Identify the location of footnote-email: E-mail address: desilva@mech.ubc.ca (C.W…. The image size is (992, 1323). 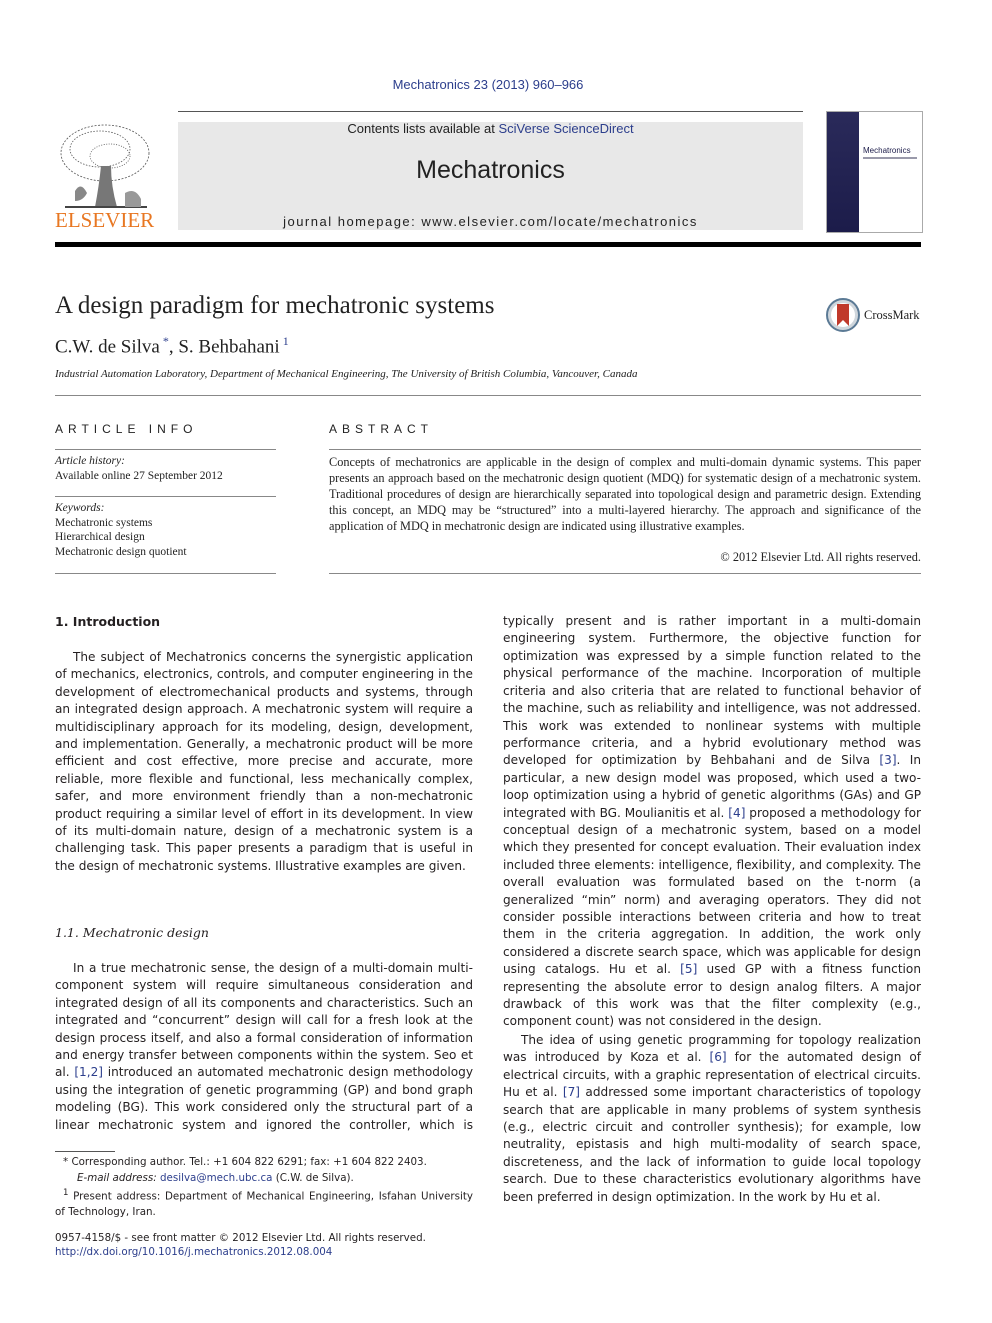
(264, 1179).